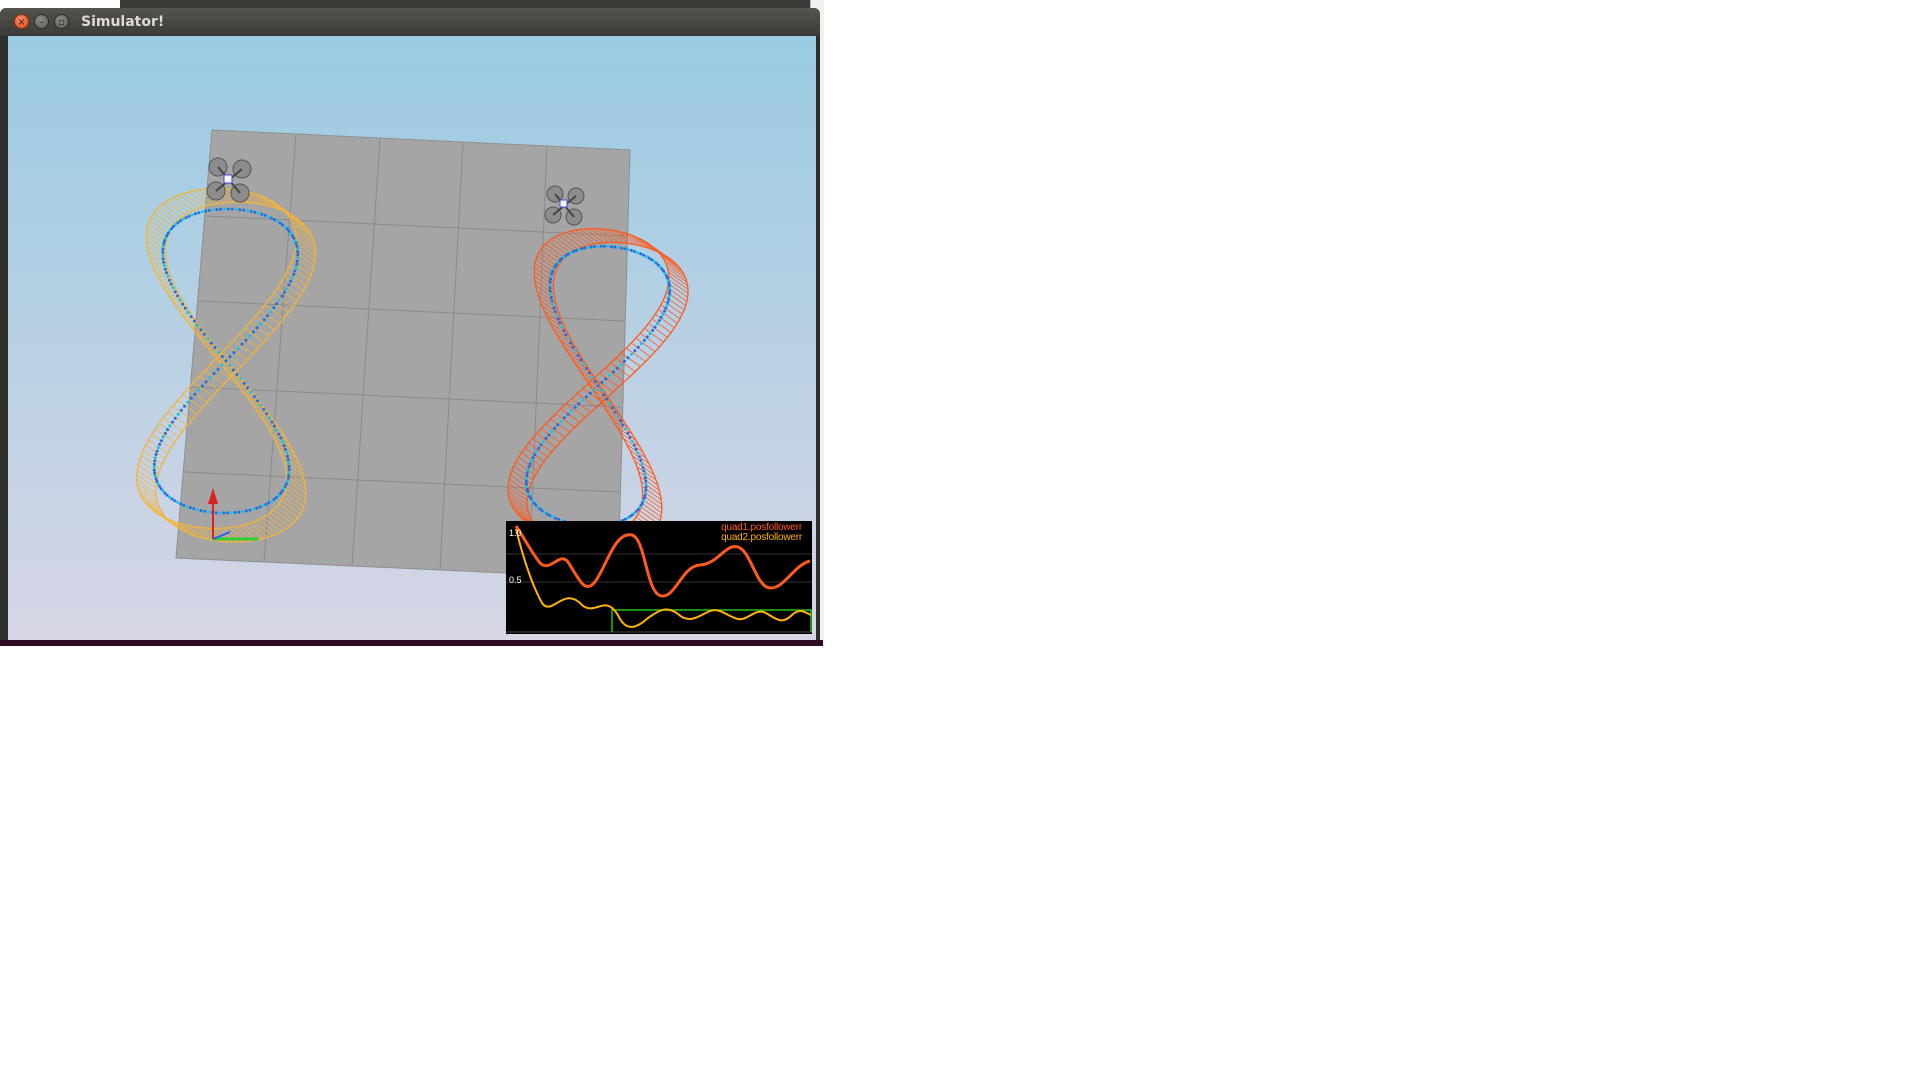 The width and height of the screenshot is (1920, 1080). I want to click on close-icon: ×, so click(21, 22).